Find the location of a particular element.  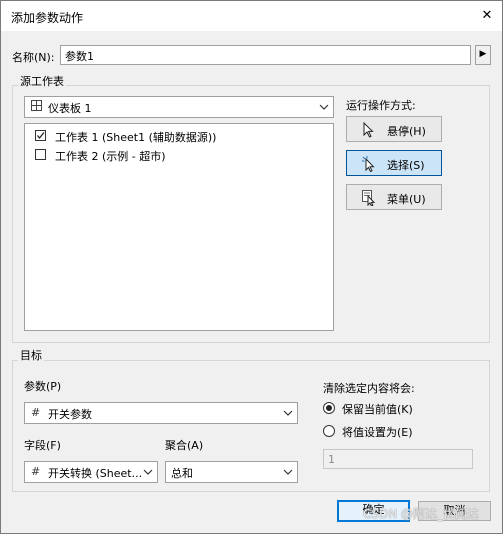

watermark-text: CSDN @阿达_优阅达 is located at coordinates (421, 514).